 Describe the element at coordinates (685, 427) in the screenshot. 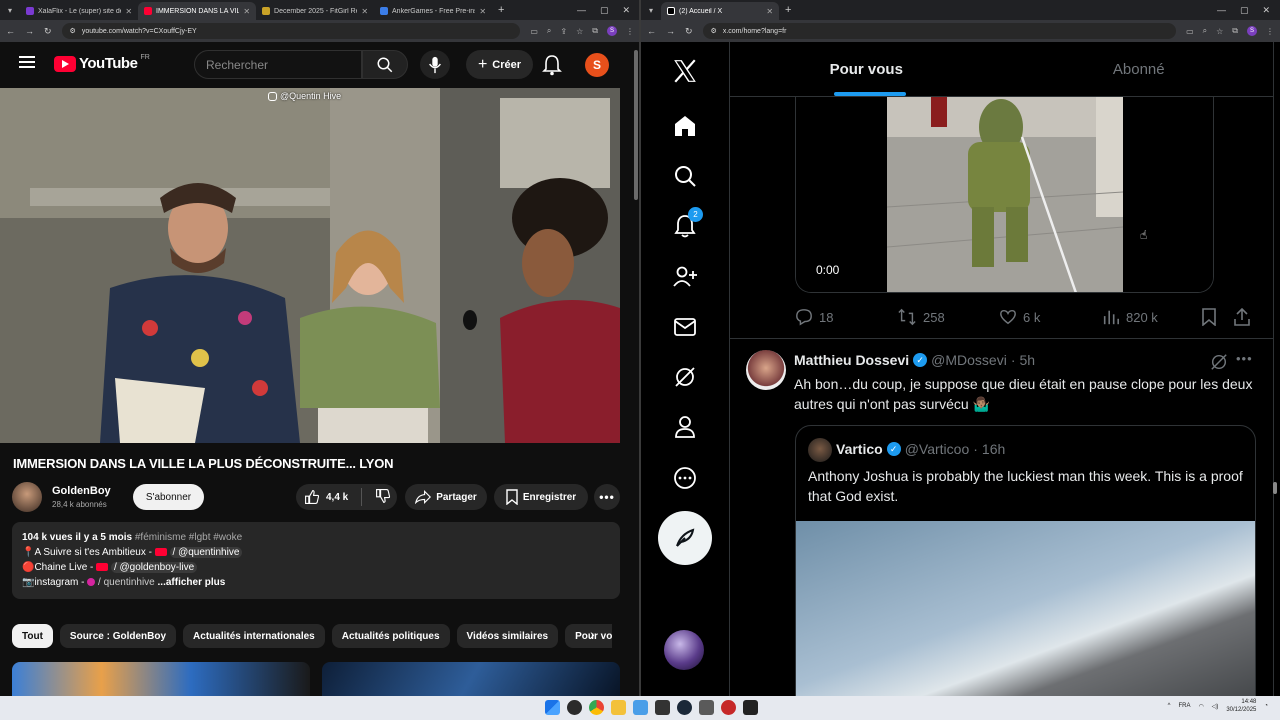

I see `profile-person-icon` at that location.